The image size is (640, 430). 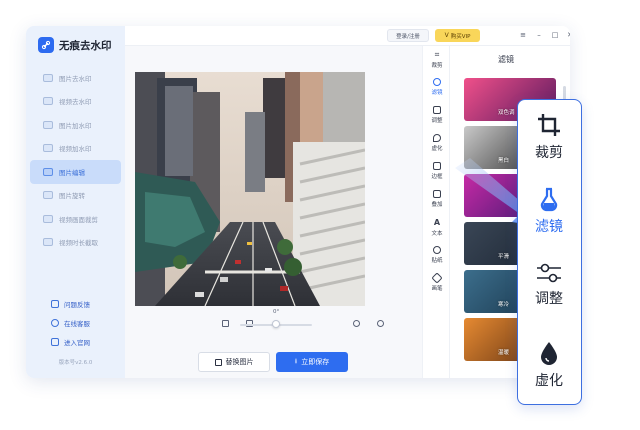 I want to click on callout-blur: 虚化, so click(x=549, y=365).